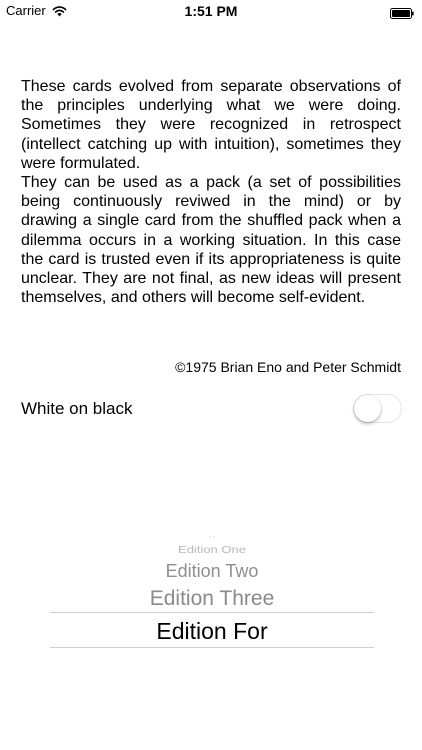 Image resolution: width=422 pixels, height=750 pixels. What do you see at coordinates (212, 534) in the screenshot?
I see `picker-item-hidden: ··` at bounding box center [212, 534].